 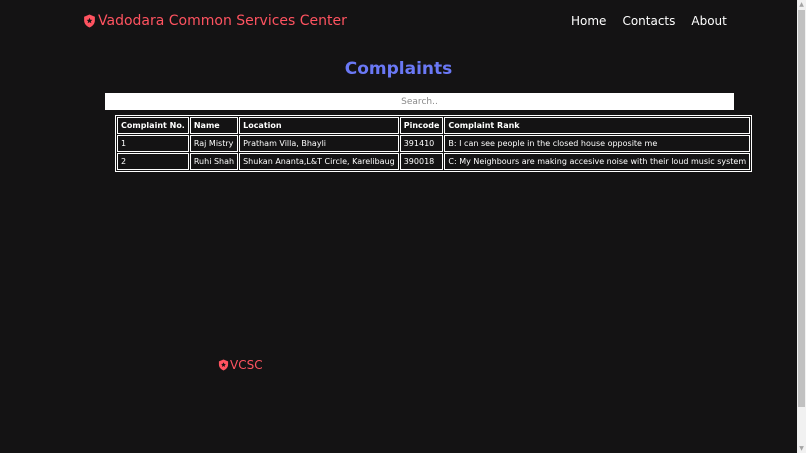 I want to click on column-header-name: Name, so click(x=214, y=125).